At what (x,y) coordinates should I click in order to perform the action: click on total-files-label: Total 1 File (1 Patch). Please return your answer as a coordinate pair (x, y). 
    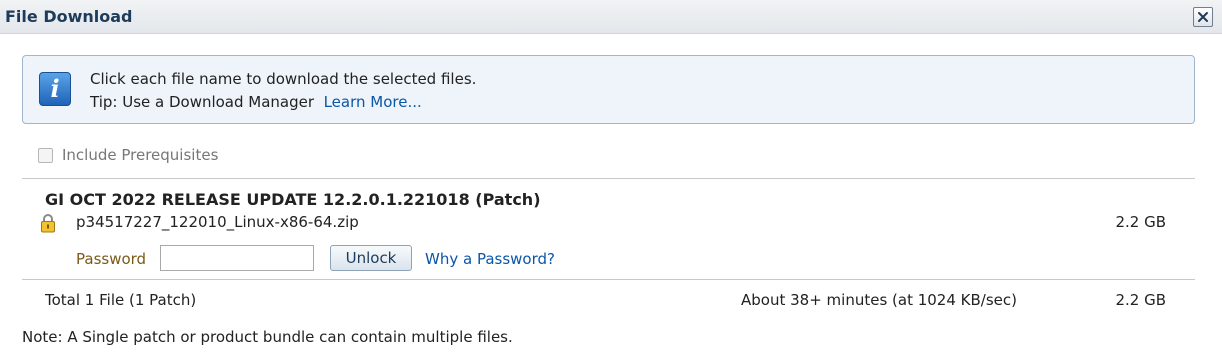
    Looking at the image, I should click on (121, 300).